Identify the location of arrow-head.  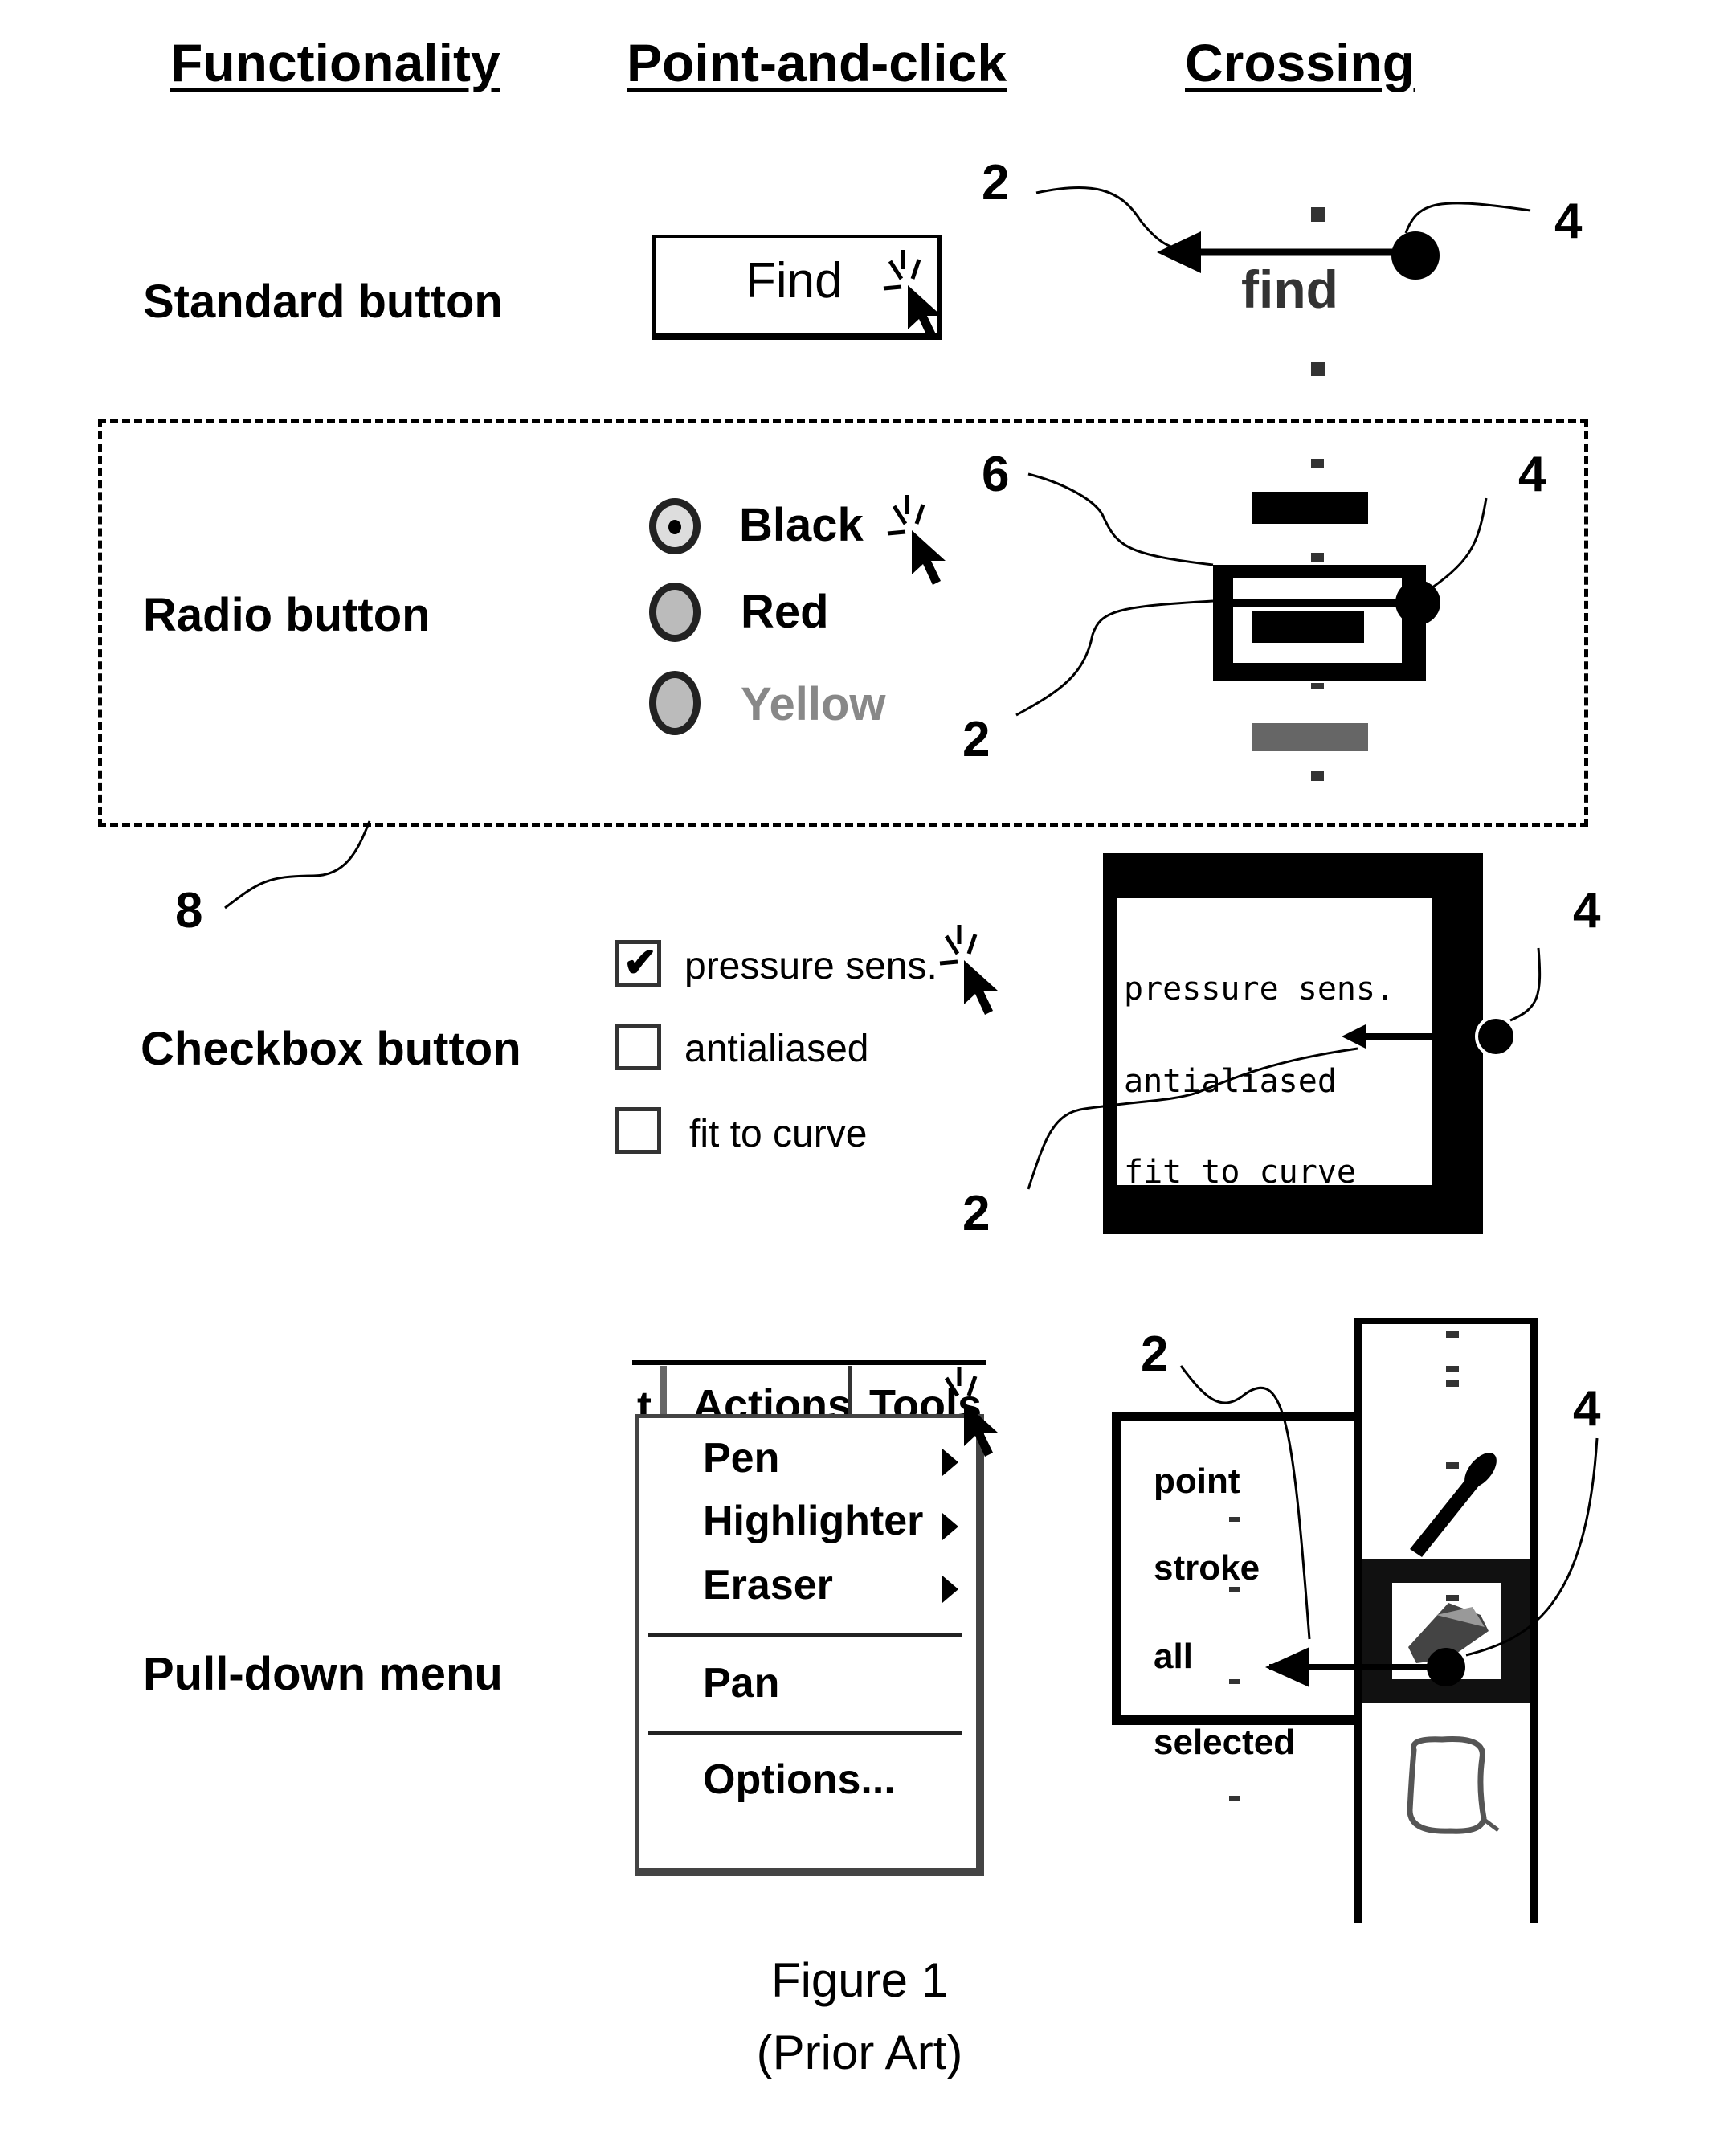
(1287, 1667).